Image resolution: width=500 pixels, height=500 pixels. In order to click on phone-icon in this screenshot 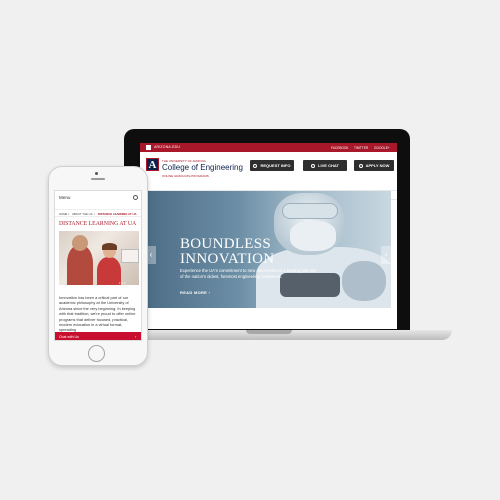, I will do `click(255, 165)`.